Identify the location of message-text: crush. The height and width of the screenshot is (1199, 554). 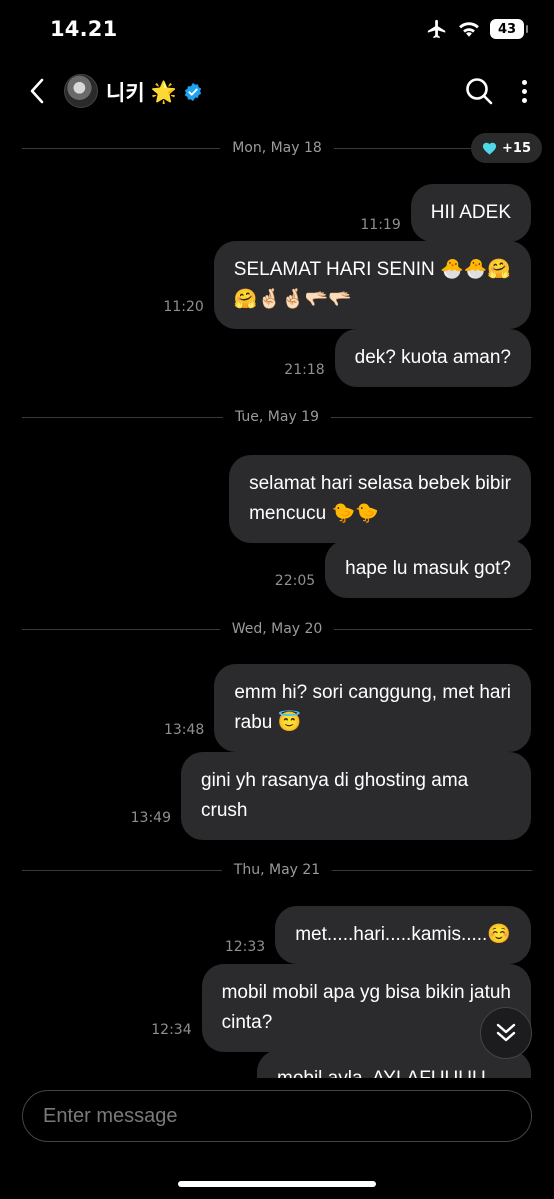
(224, 810).